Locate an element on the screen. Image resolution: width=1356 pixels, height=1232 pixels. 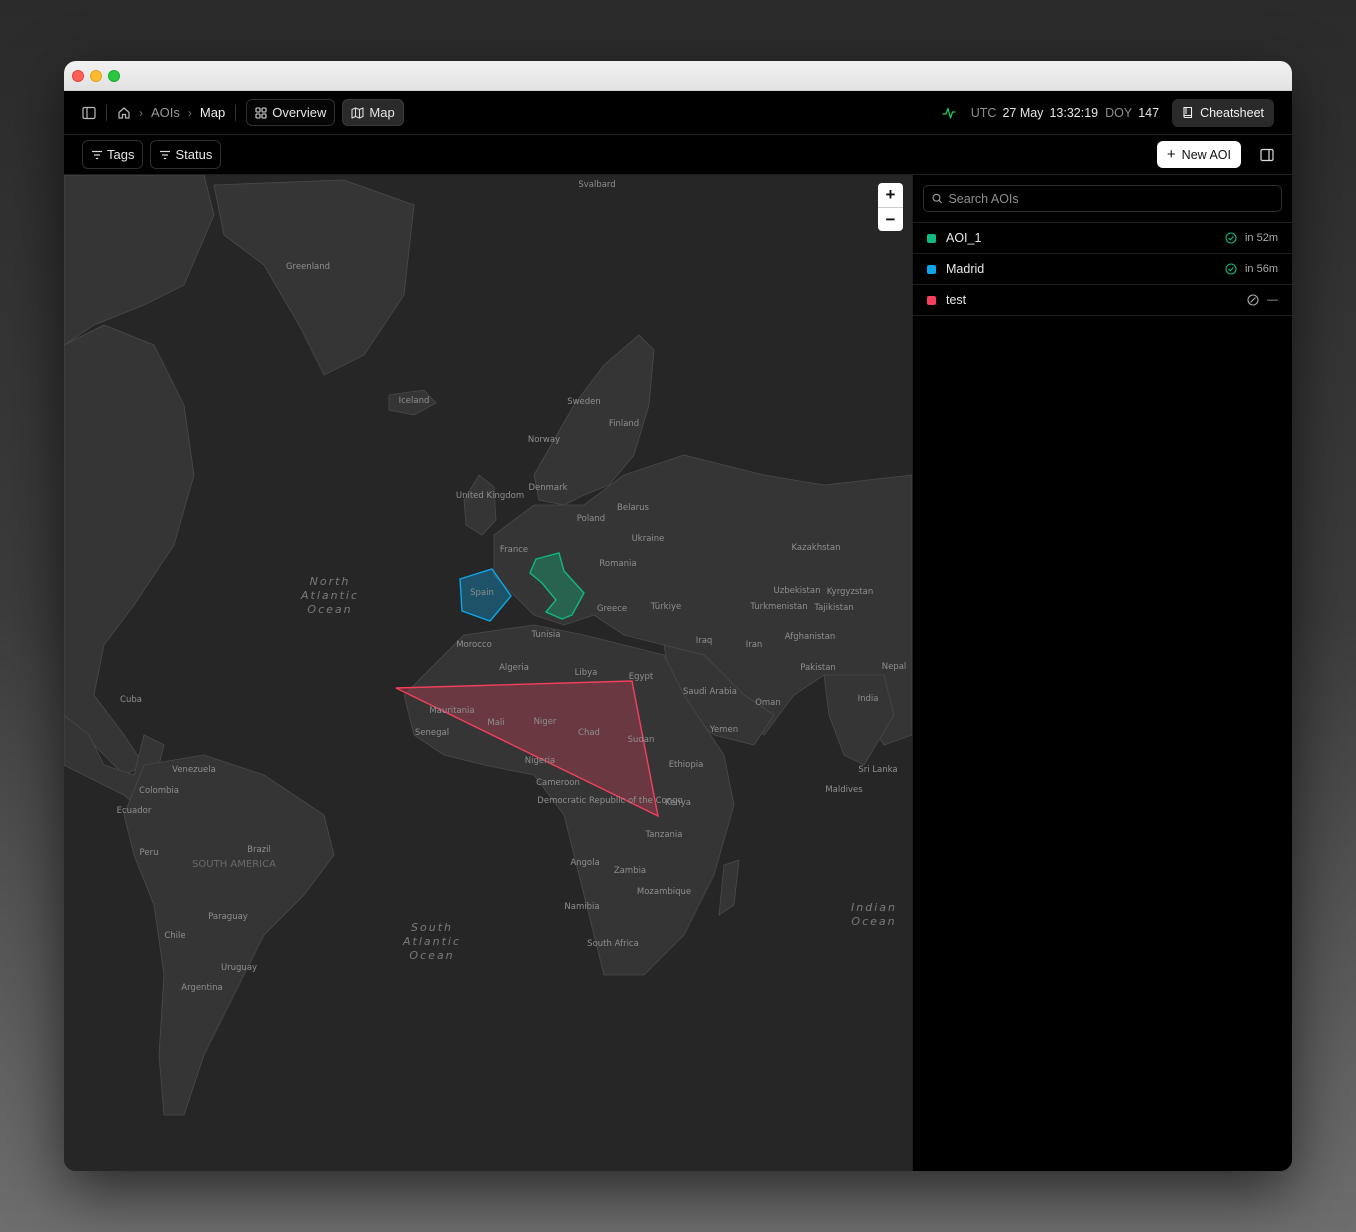
grid-icon is located at coordinates (261, 112).